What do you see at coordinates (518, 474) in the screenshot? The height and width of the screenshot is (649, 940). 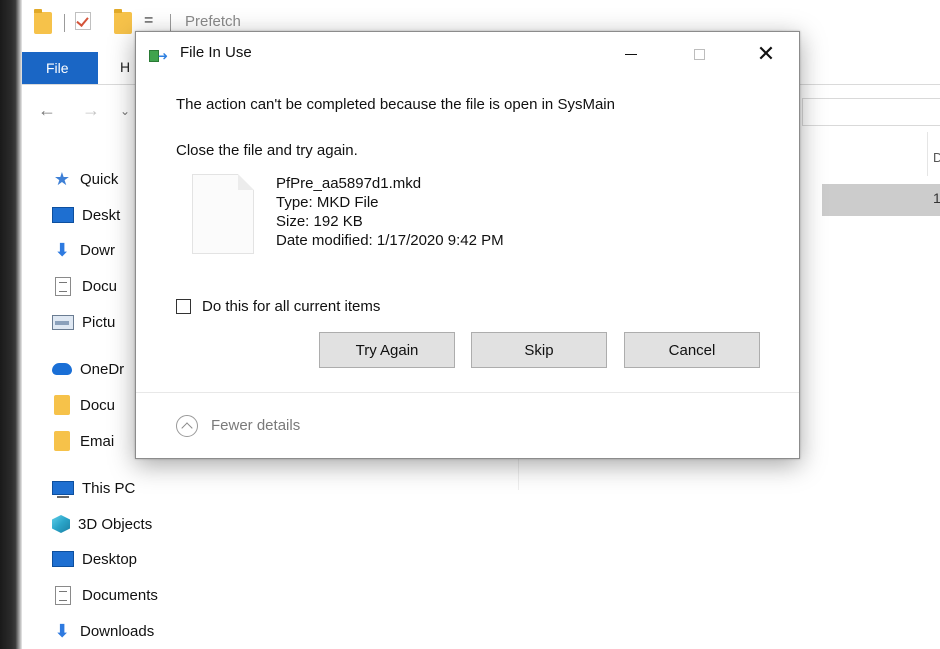 I see `pane-divider` at bounding box center [518, 474].